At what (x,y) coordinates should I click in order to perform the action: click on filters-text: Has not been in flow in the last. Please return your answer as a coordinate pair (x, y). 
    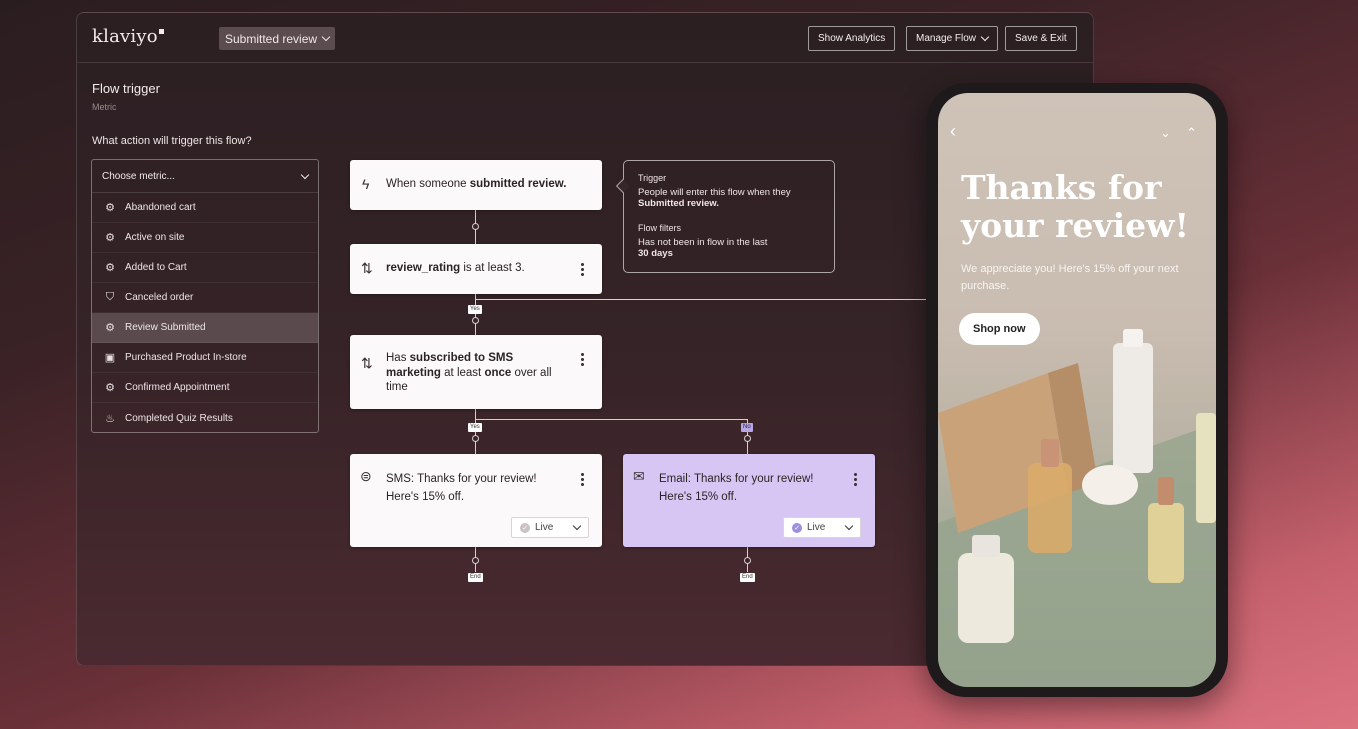
    Looking at the image, I should click on (703, 242).